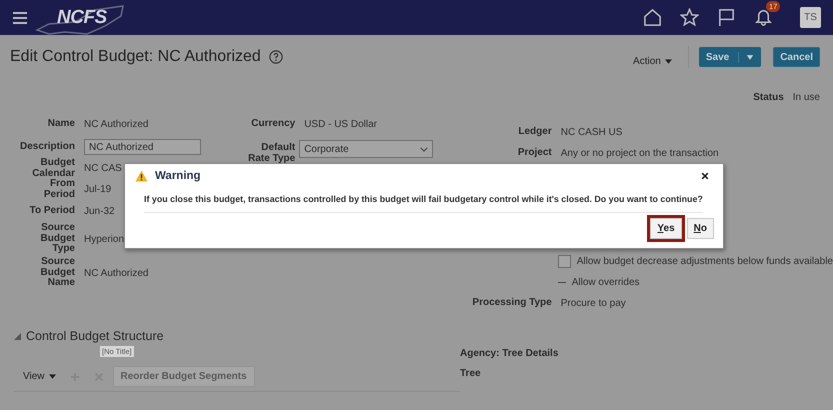 The width and height of the screenshot is (833, 410). I want to click on field-value: USD - US Dollar, so click(340, 124).